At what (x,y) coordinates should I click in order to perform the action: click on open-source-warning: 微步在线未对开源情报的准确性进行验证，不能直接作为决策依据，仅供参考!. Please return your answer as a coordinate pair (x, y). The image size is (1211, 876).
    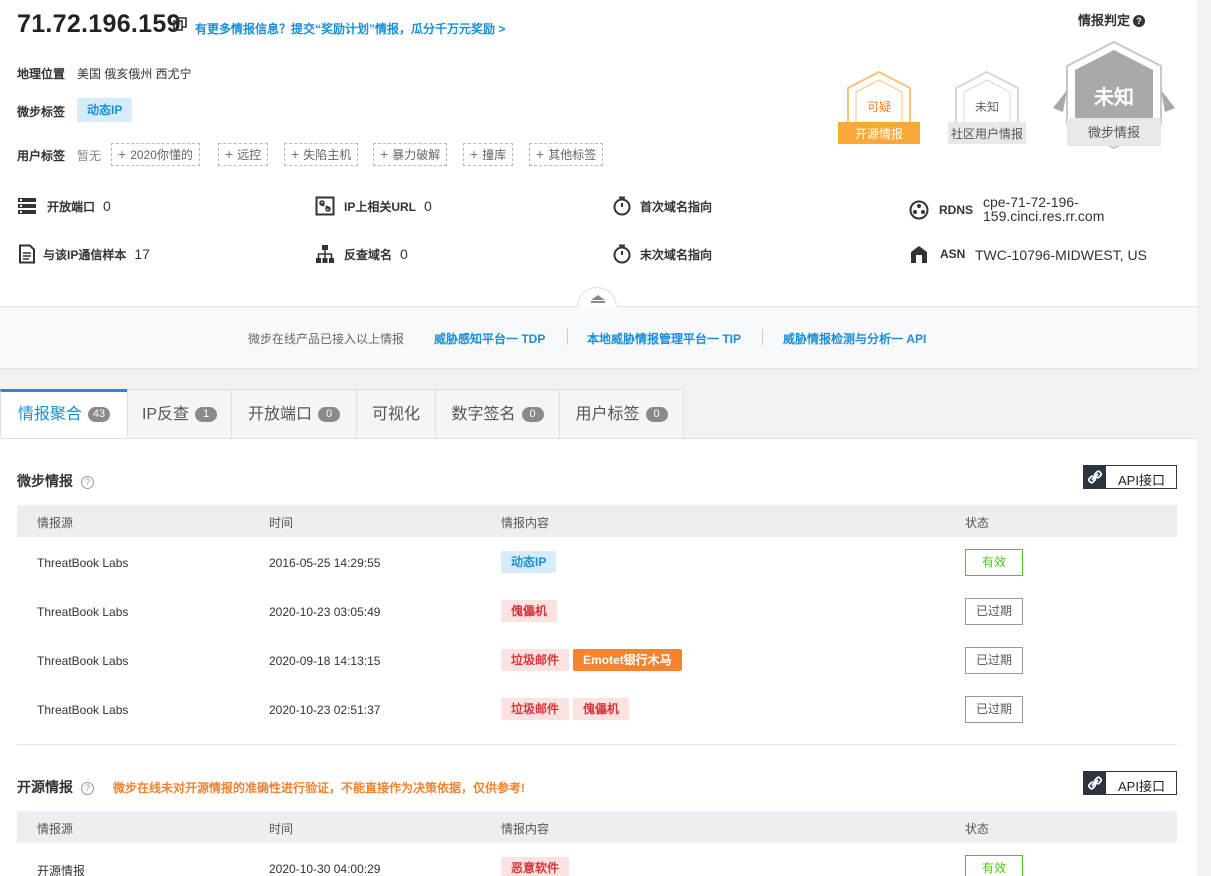
    Looking at the image, I should click on (319, 788).